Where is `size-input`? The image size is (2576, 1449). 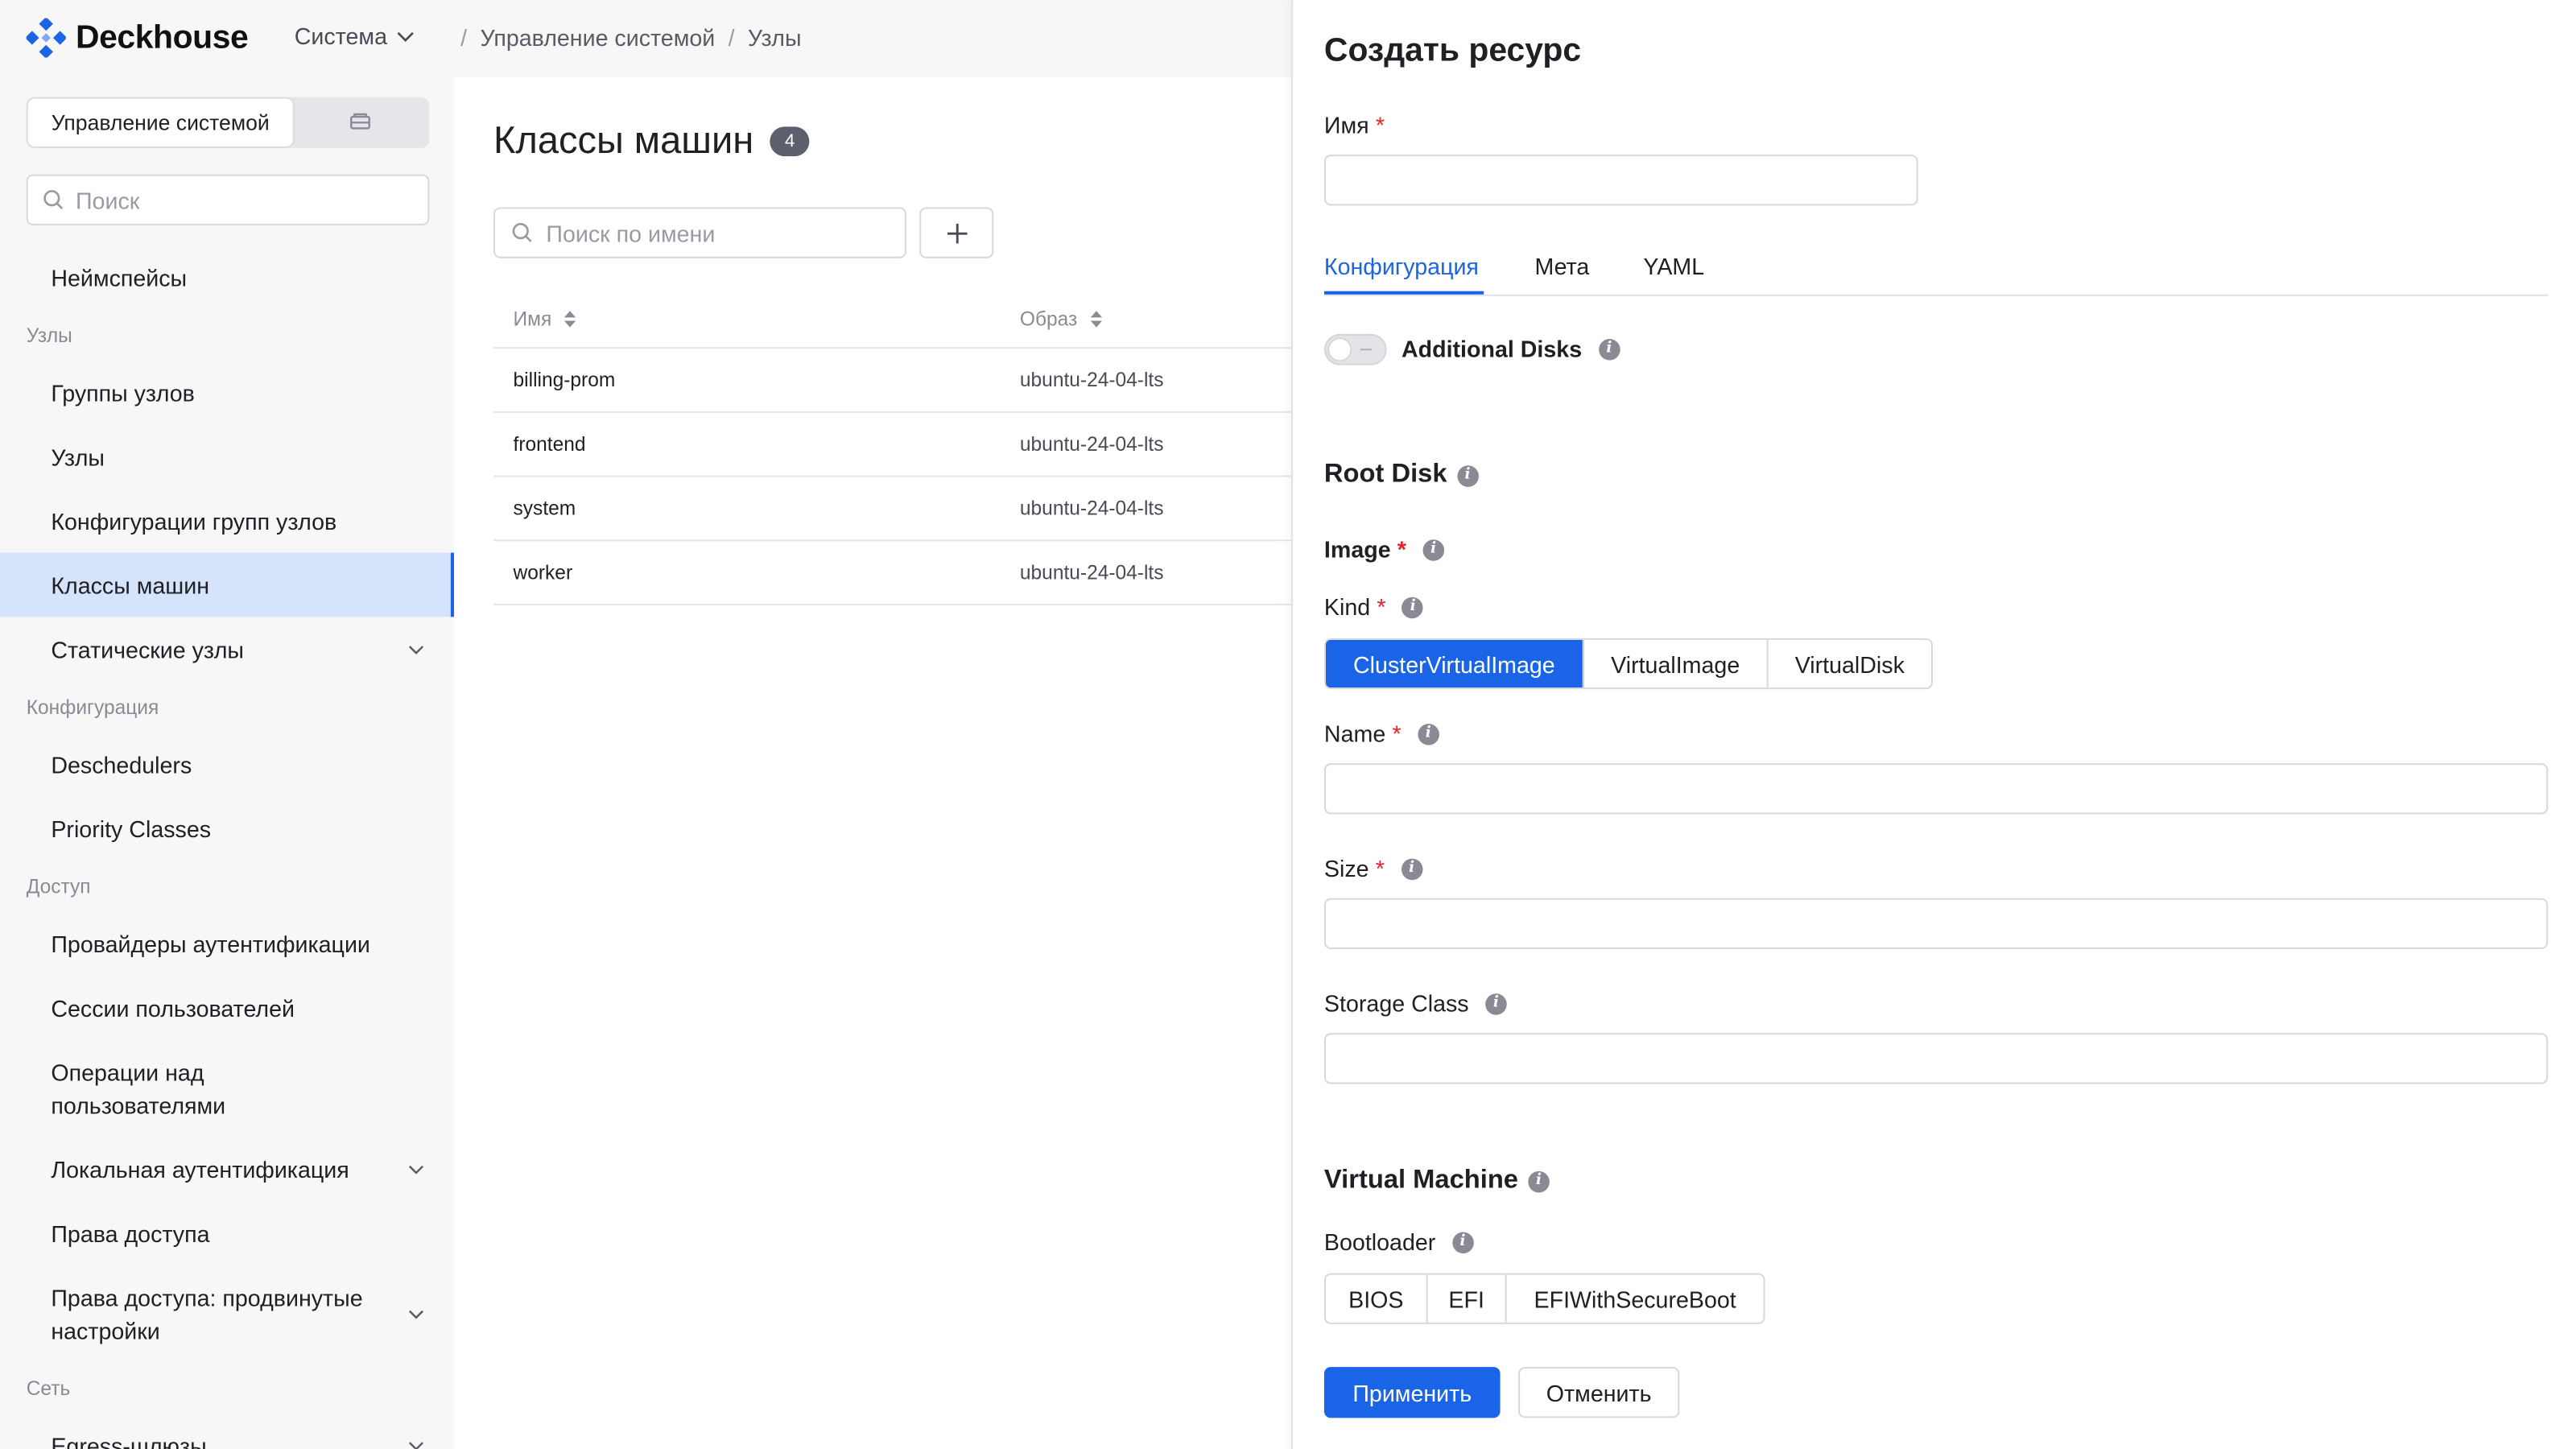
size-input is located at coordinates (1936, 924).